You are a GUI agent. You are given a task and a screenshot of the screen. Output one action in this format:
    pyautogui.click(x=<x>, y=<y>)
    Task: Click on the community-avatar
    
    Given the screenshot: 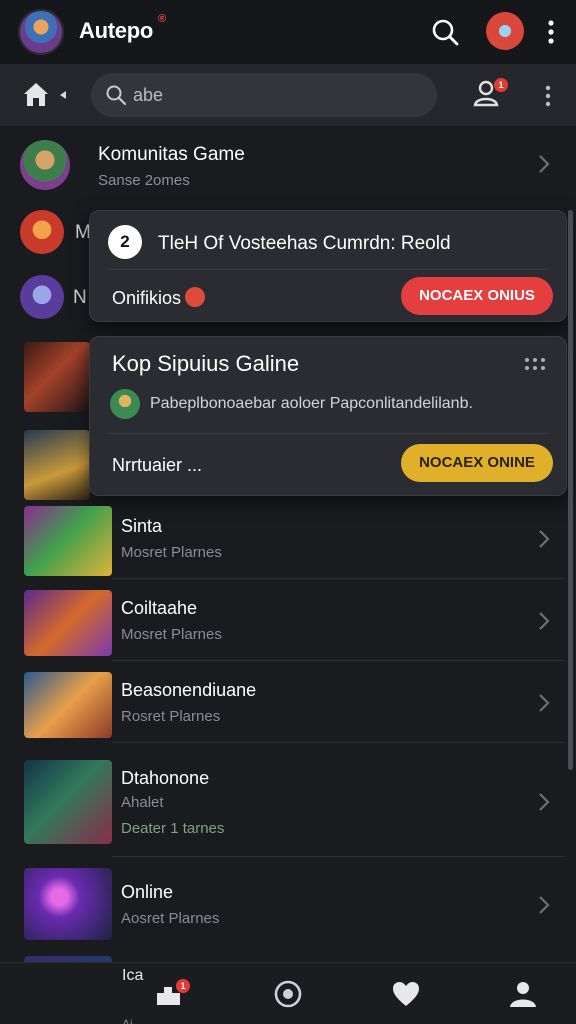 What is the action you would take?
    pyautogui.click(x=45, y=165)
    